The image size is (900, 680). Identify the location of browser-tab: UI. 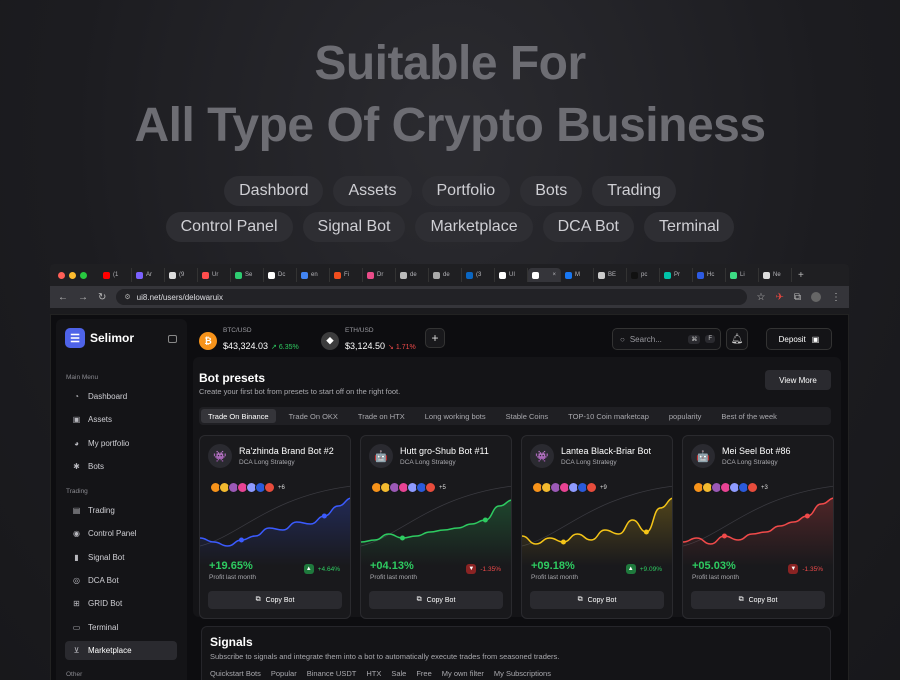
(511, 275).